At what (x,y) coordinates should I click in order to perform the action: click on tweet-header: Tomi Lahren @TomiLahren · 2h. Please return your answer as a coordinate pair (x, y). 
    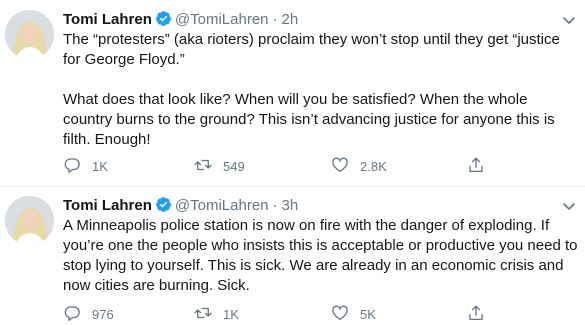
    Looking at the image, I should click on (180, 20).